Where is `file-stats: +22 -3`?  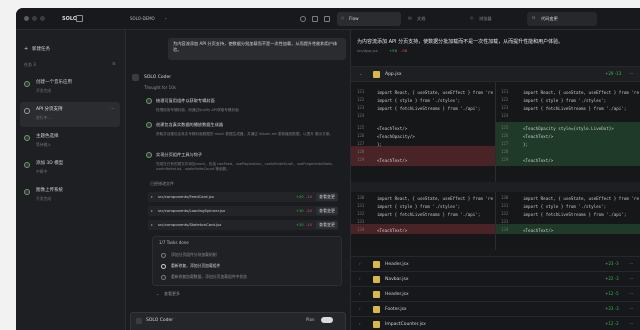 file-stats: +22 -3 is located at coordinates (612, 278).